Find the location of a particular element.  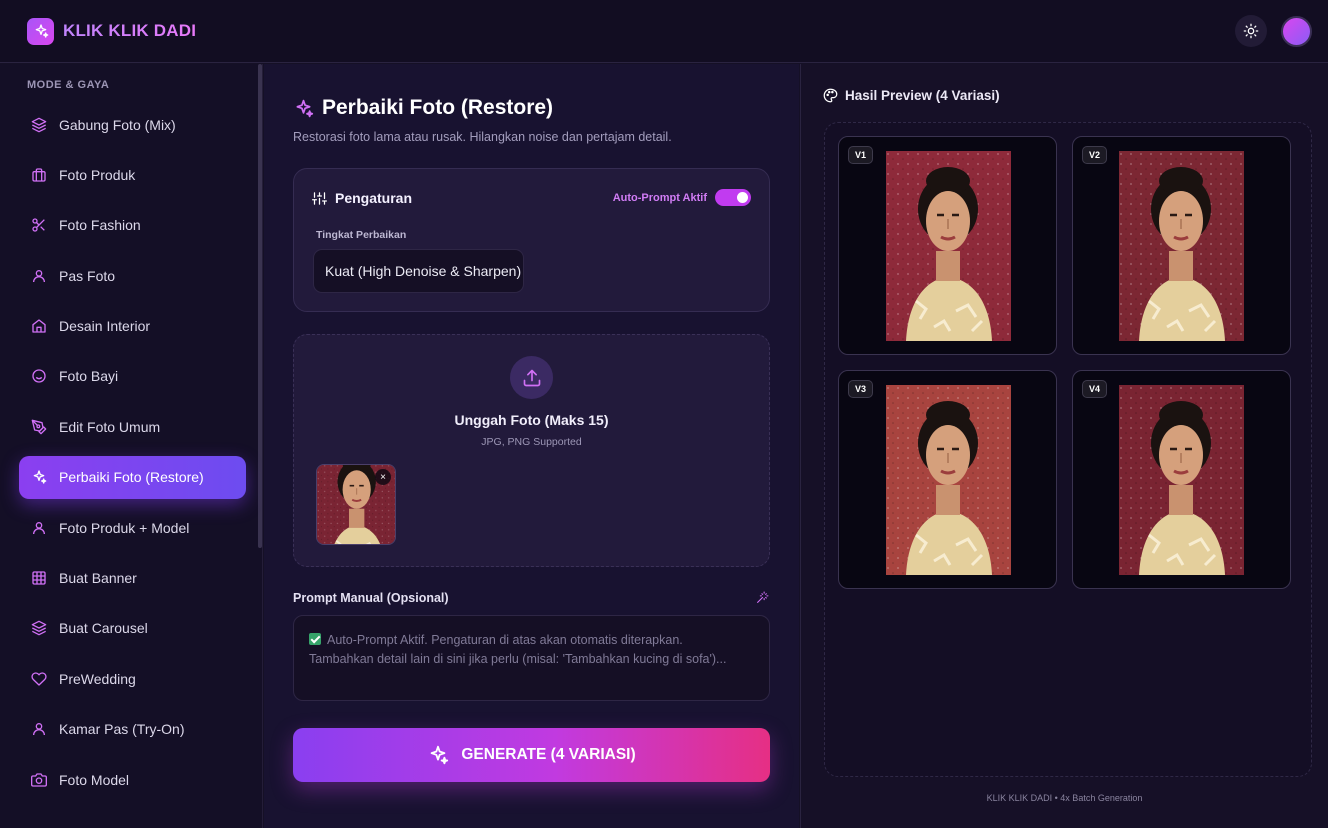

page-title-row: Perbaiki Foto (Restore) is located at coordinates (423, 108).